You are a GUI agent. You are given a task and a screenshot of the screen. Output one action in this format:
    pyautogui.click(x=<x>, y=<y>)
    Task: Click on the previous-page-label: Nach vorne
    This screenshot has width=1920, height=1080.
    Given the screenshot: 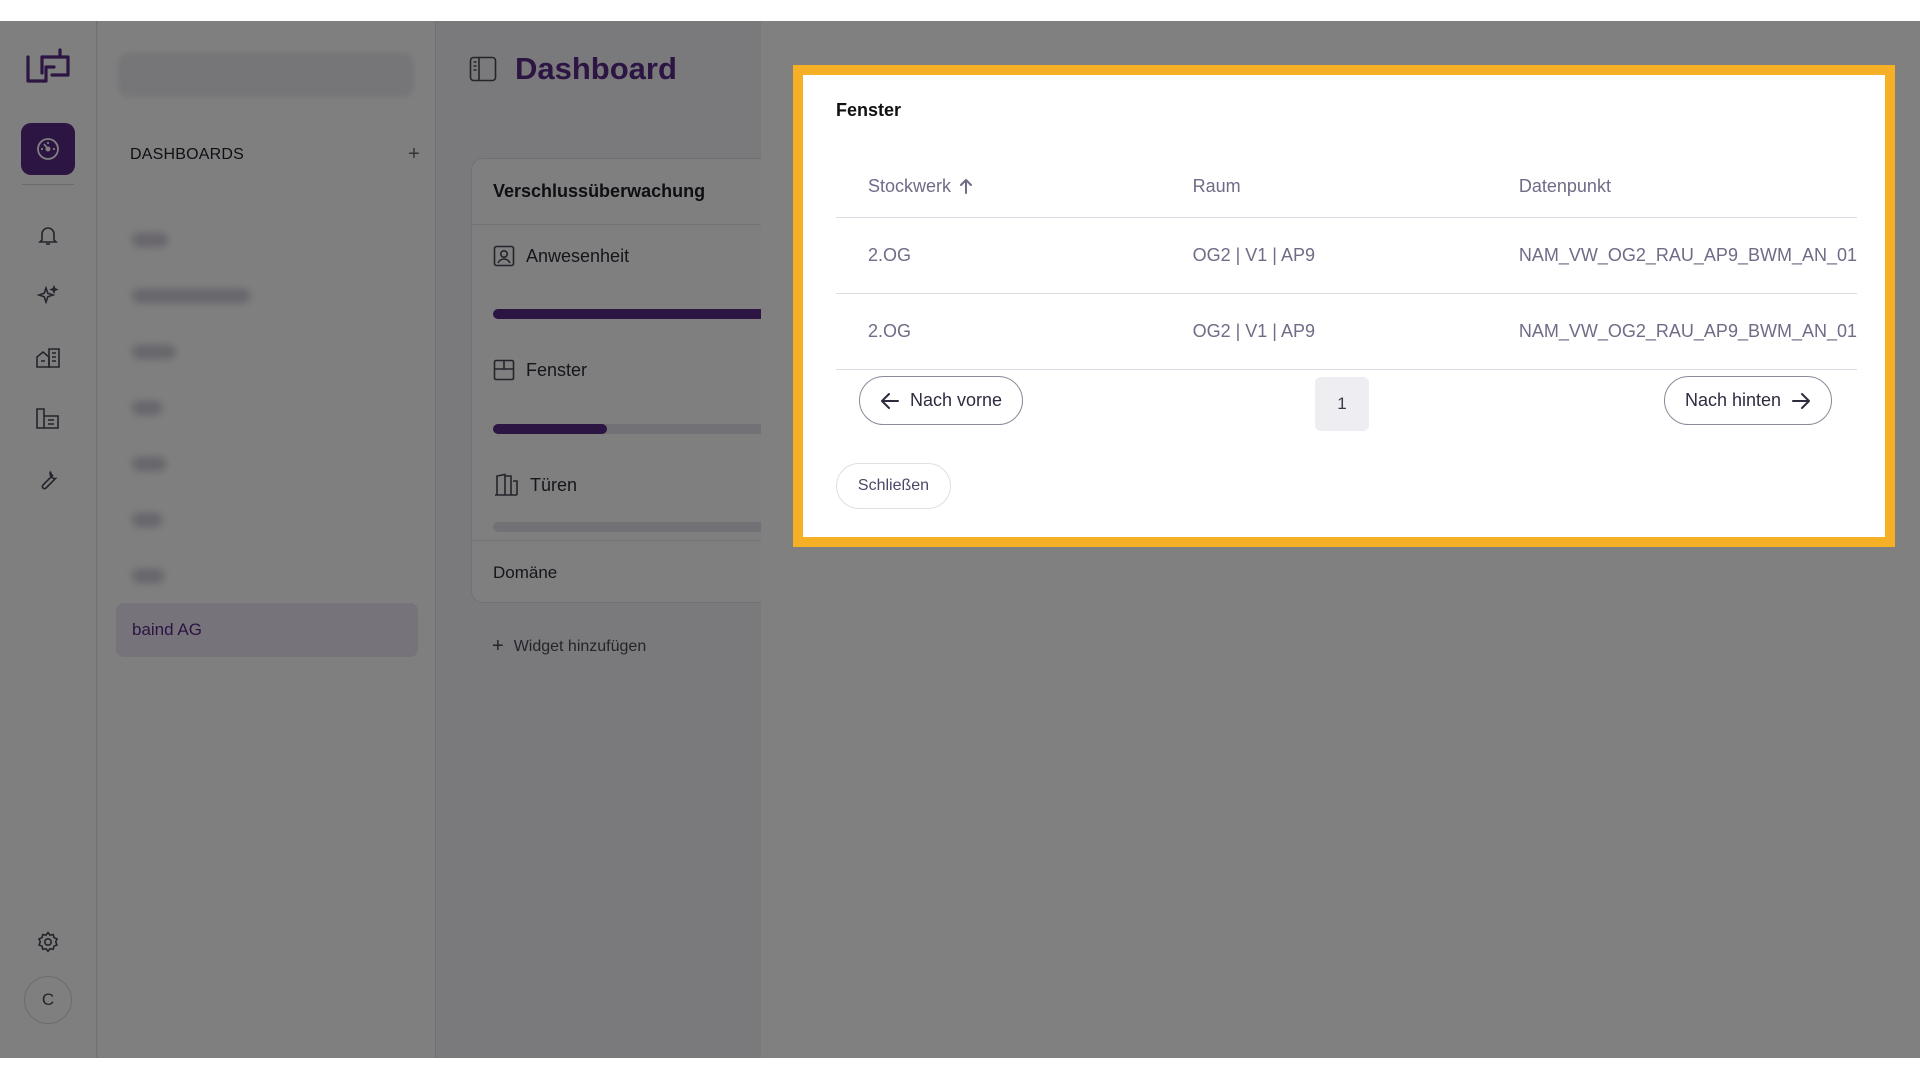 What is the action you would take?
    pyautogui.click(x=956, y=400)
    